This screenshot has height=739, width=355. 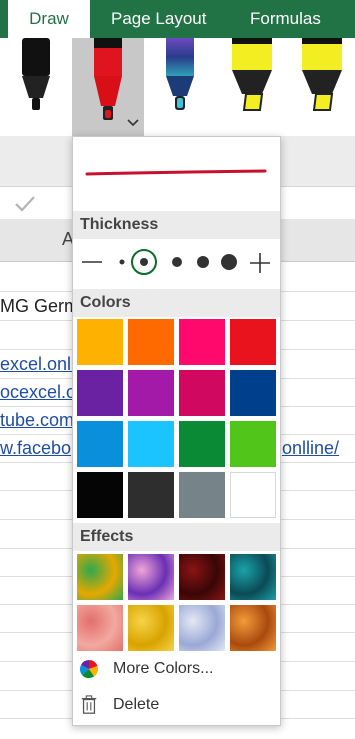 I want to click on delete-label: Delete, so click(x=136, y=704).